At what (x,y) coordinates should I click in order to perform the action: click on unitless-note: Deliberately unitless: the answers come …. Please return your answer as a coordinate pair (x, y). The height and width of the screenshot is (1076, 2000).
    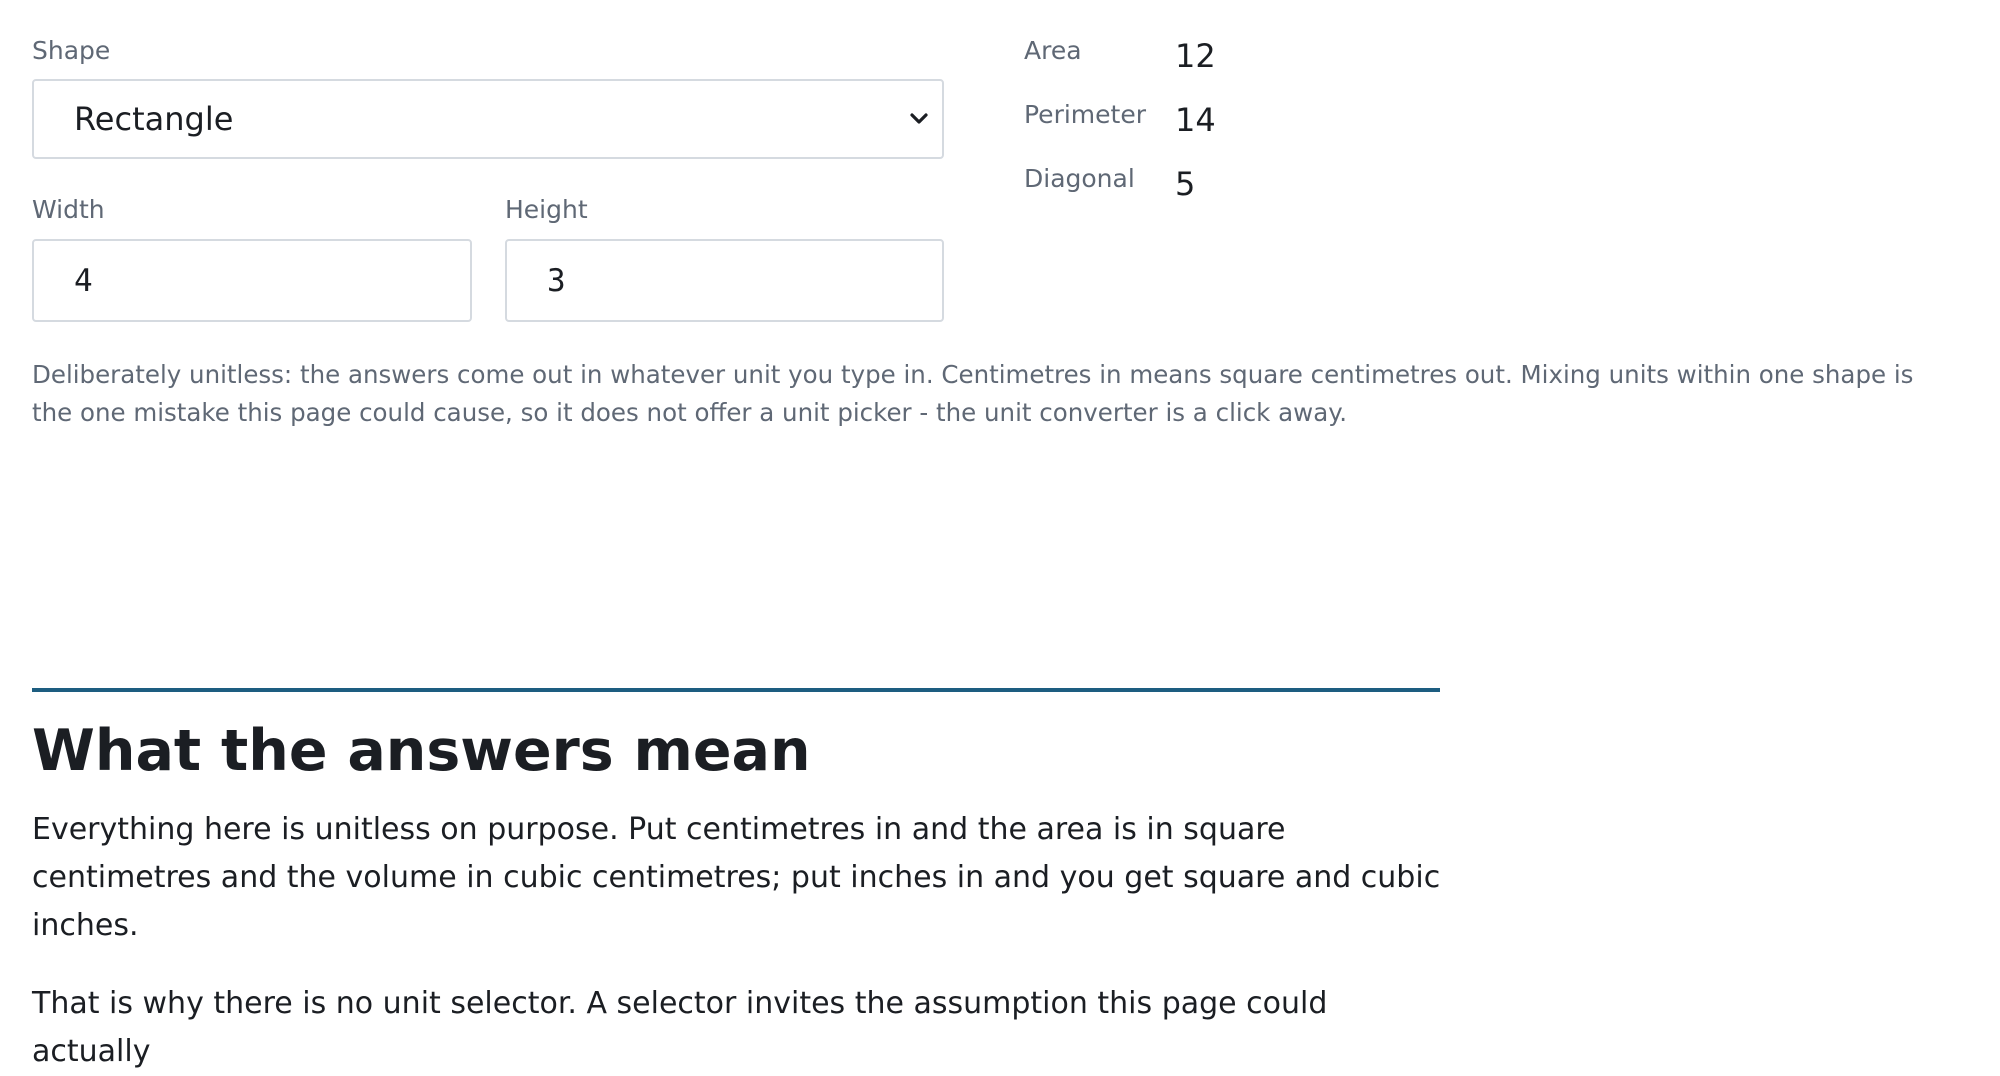
    Looking at the image, I should click on (973, 393).